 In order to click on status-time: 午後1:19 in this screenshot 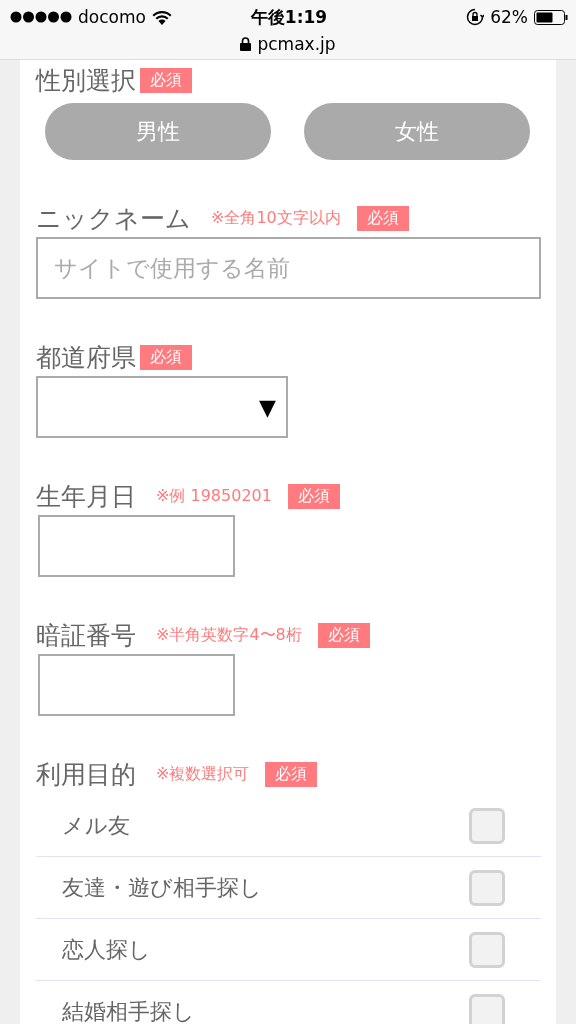, I will do `click(289, 17)`.